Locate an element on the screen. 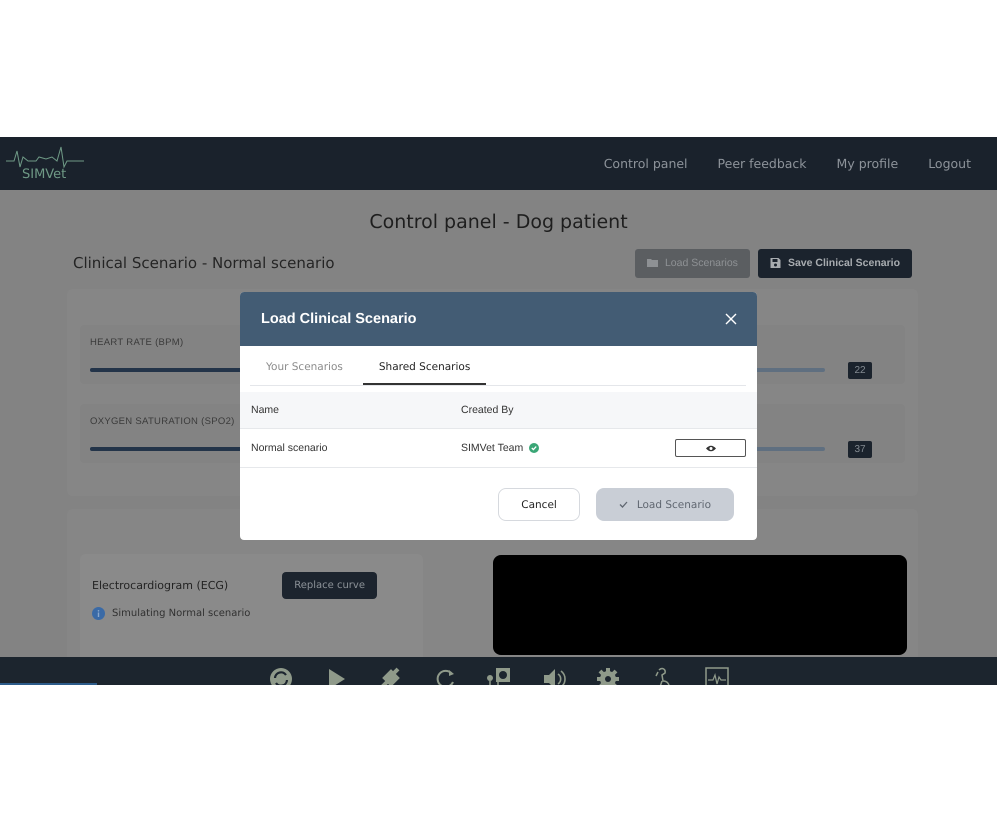 The image size is (997, 823). vital-label: HEART RATE (BPM) is located at coordinates (137, 342).